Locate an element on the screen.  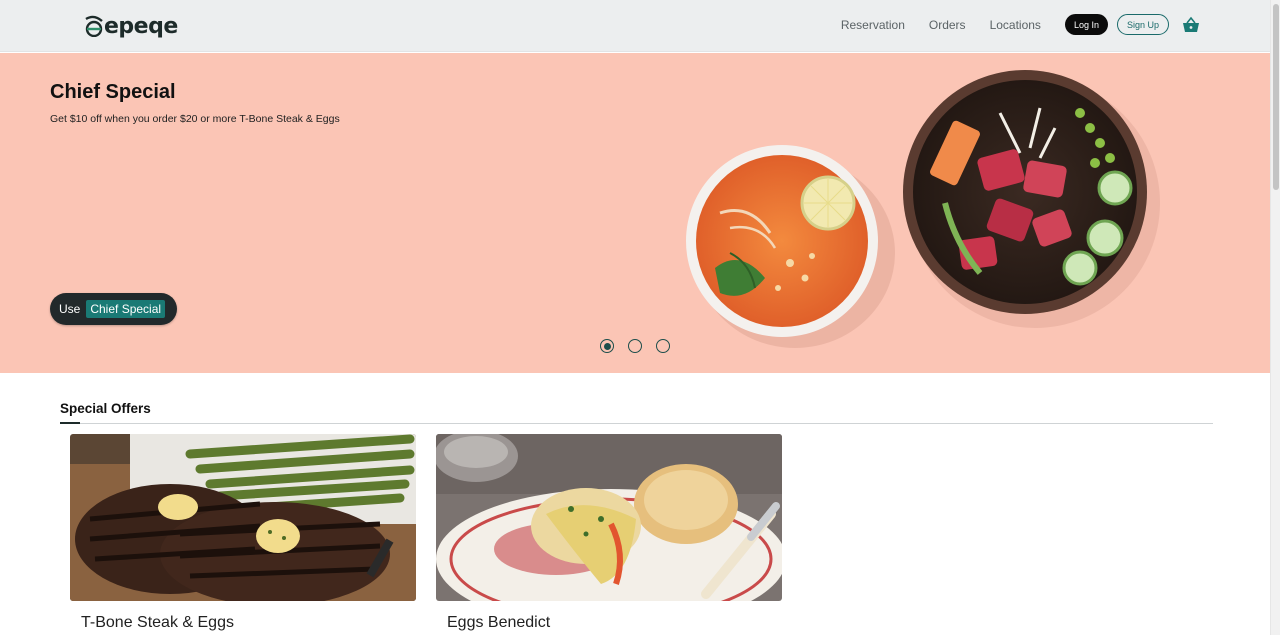
nav-reservation: Reservation is located at coordinates (873, 25).